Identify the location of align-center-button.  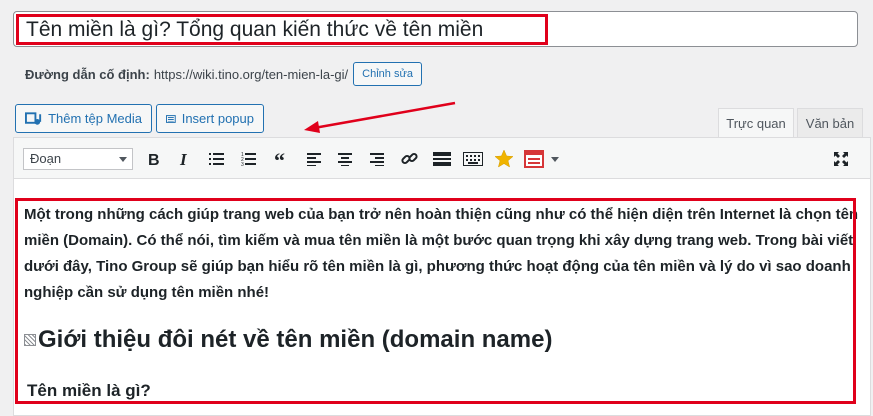
(345, 159).